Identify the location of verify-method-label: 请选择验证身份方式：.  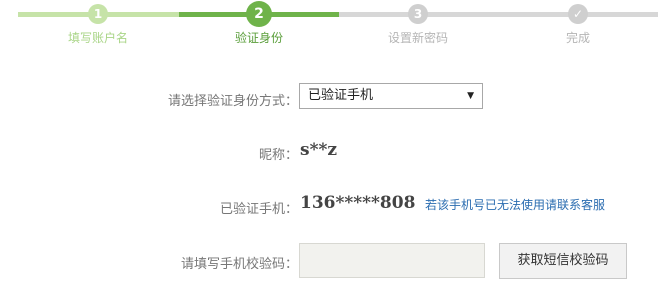
(232, 101).